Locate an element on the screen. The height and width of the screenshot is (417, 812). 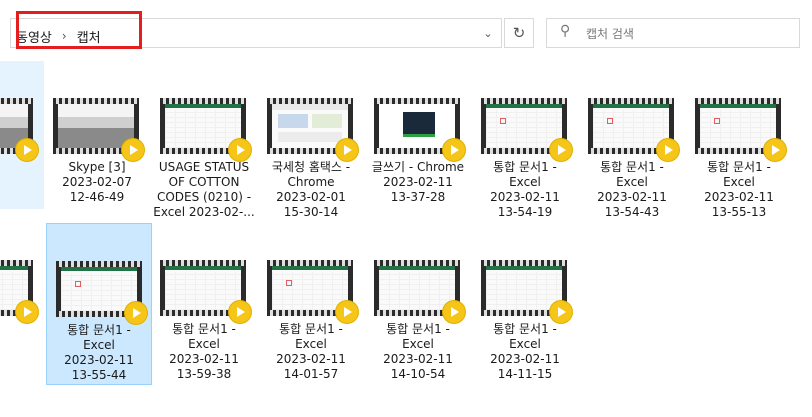
file-tile: 통합 문서1 - Excel 2023-02-11 14-01-57 is located at coordinates (311, 304).